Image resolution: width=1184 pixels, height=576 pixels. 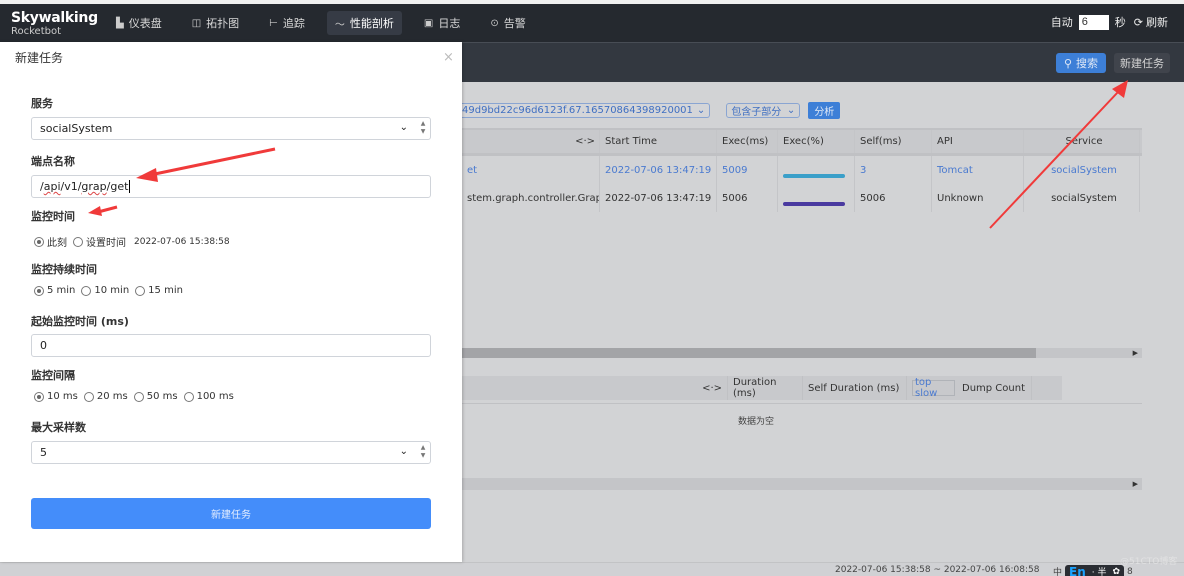 I want to click on column-header-start-time: Start Time, so click(x=658, y=141).